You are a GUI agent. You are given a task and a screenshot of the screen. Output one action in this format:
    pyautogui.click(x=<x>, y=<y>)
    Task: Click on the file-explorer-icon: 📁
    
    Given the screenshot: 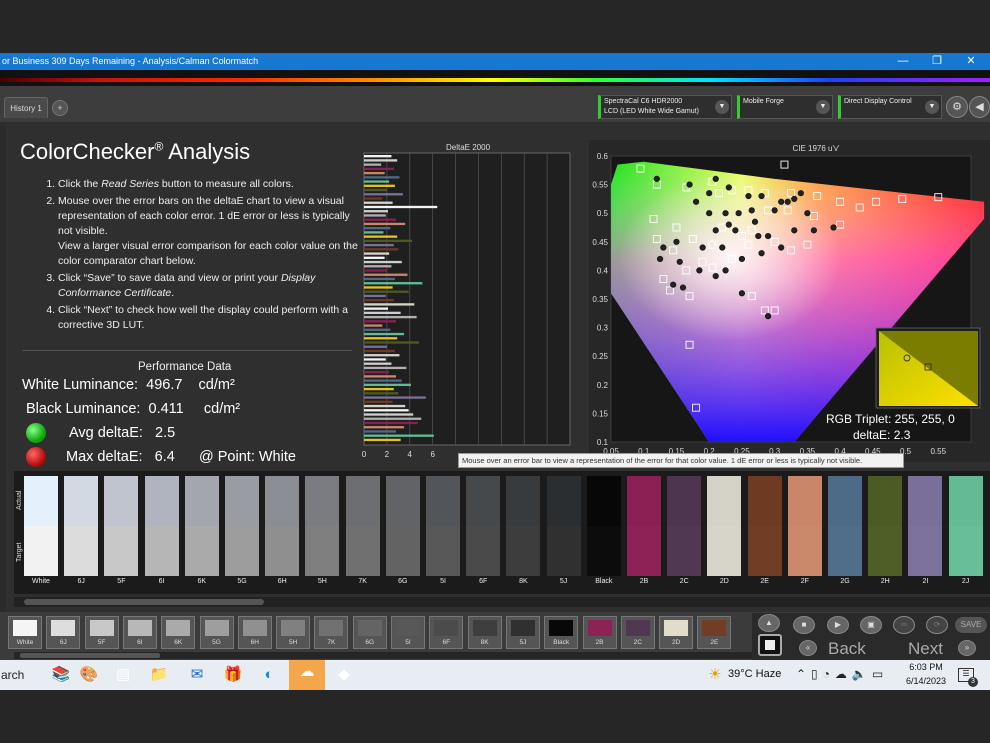 What is the action you would take?
    pyautogui.click(x=159, y=675)
    